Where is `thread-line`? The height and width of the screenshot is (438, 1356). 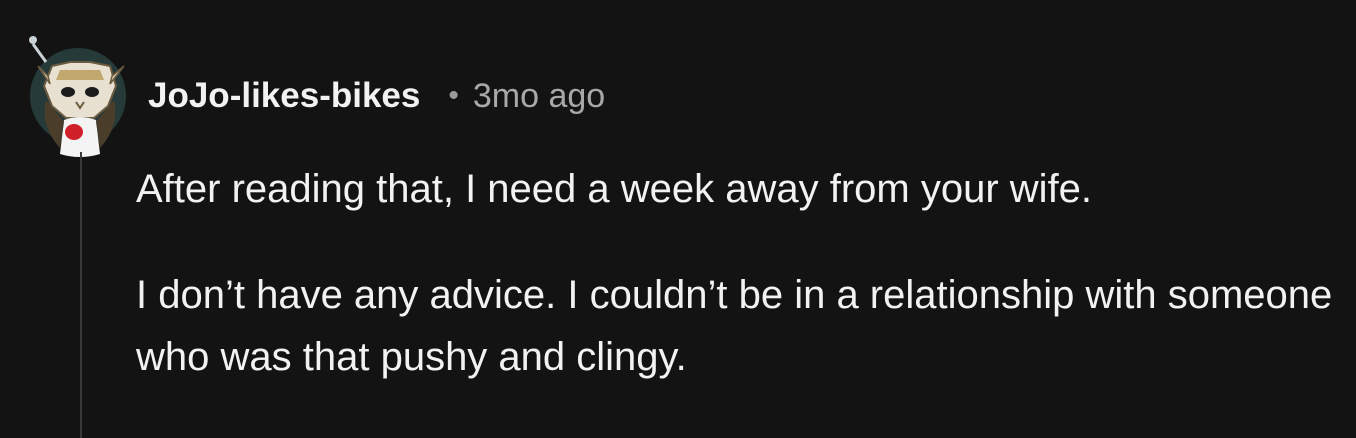 thread-line is located at coordinates (81, 295).